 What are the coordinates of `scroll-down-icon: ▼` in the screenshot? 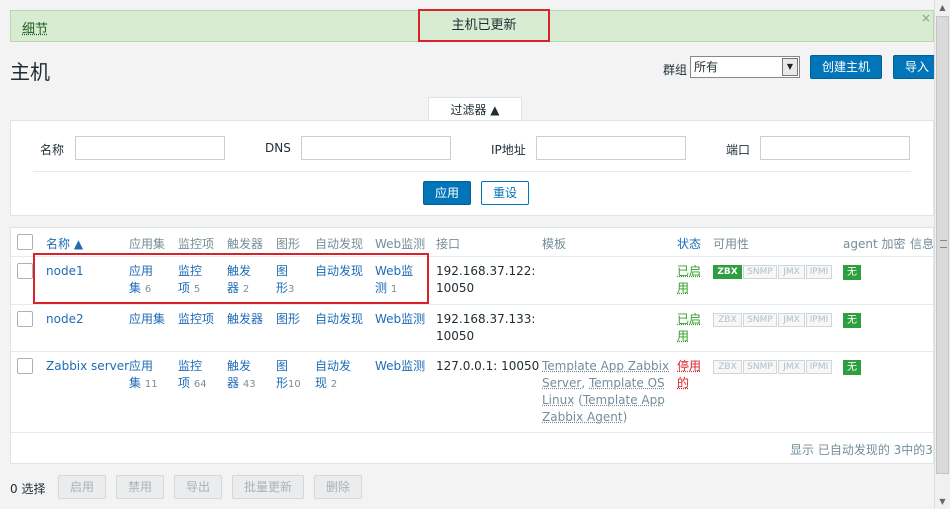 It's located at (942, 501).